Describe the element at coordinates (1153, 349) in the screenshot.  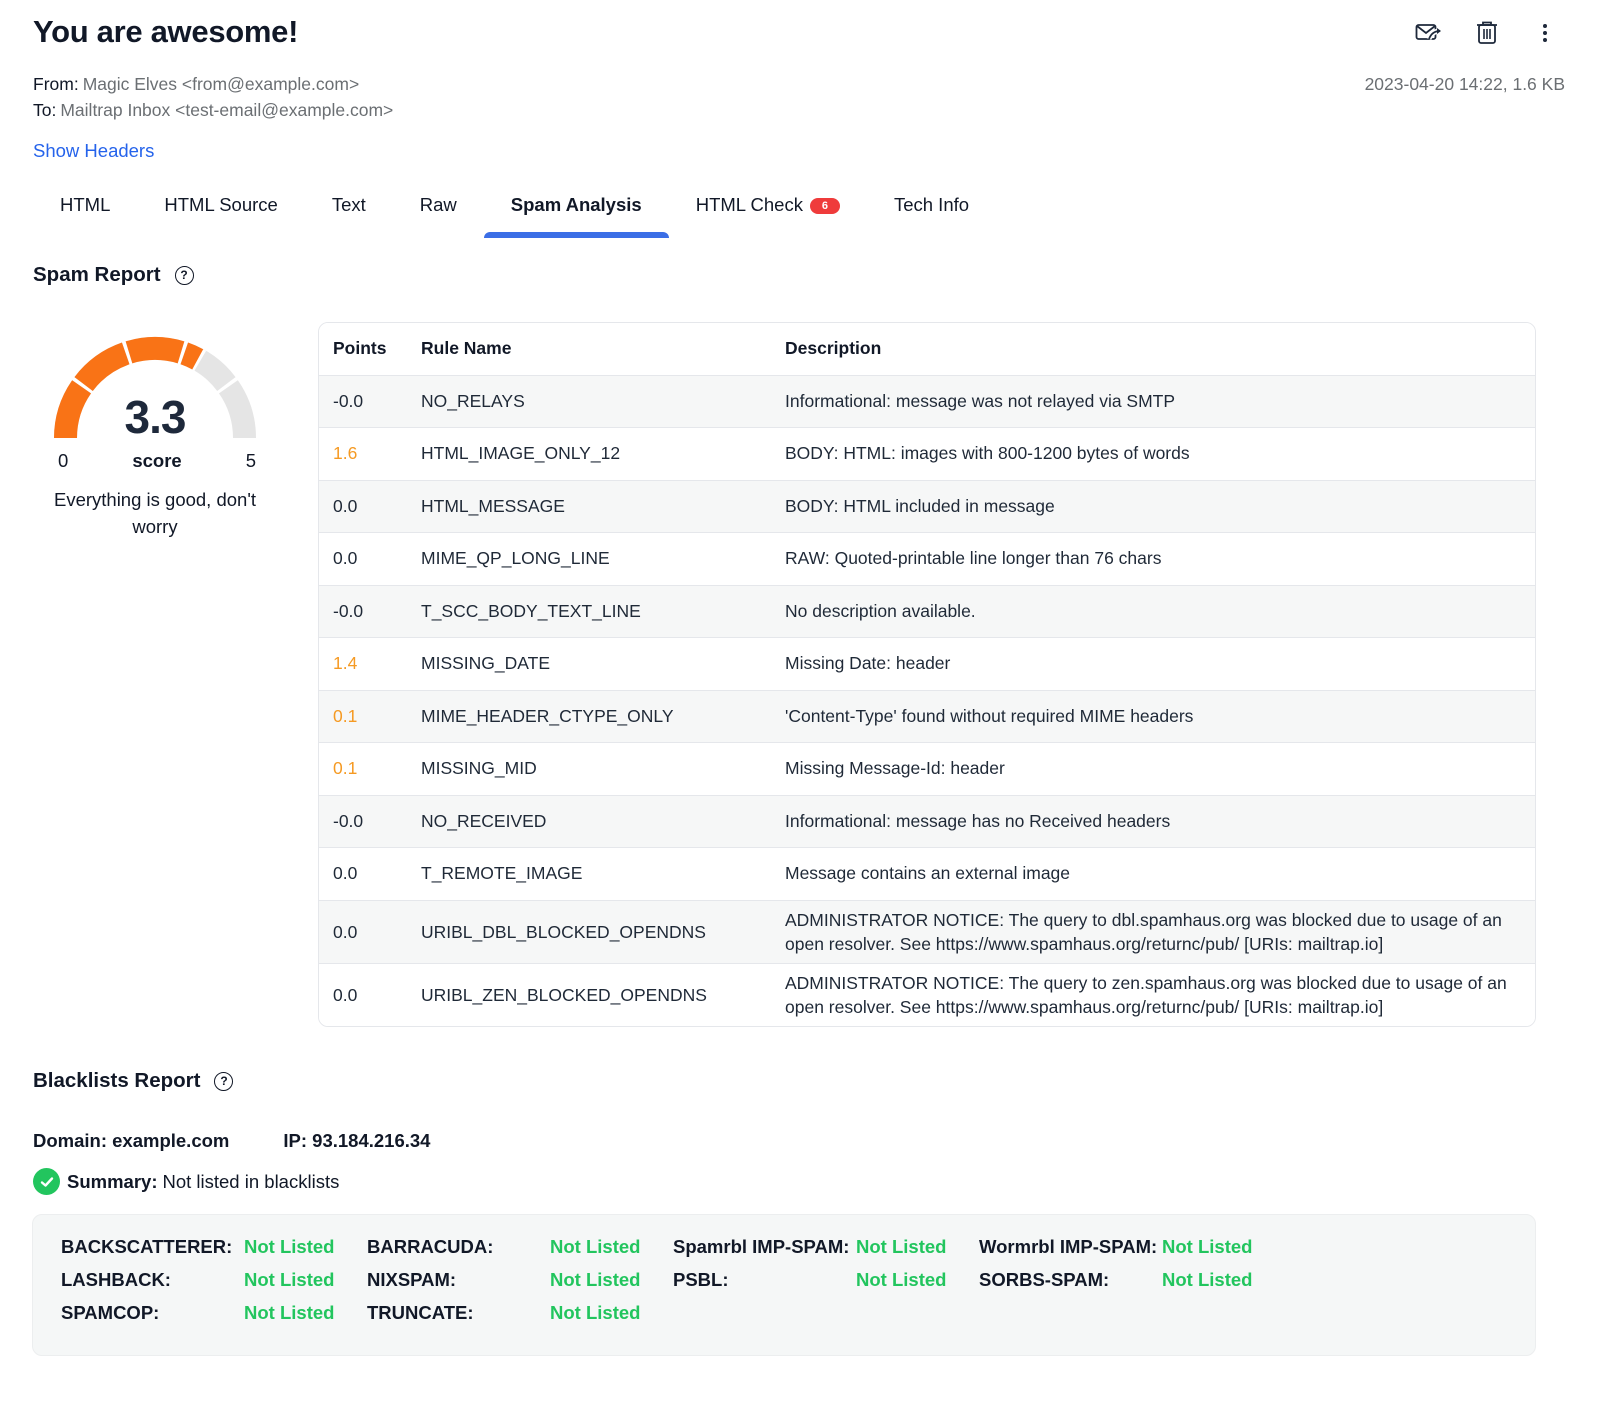
I see `column-header-description: Description` at that location.